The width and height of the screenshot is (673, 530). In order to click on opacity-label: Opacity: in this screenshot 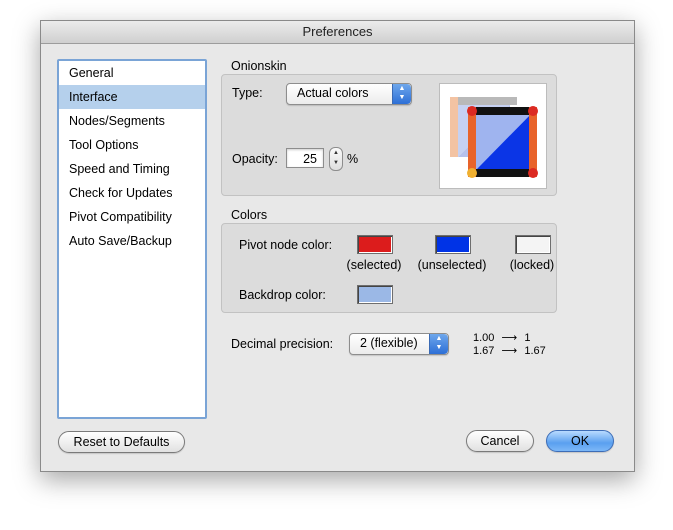, I will do `click(255, 159)`.